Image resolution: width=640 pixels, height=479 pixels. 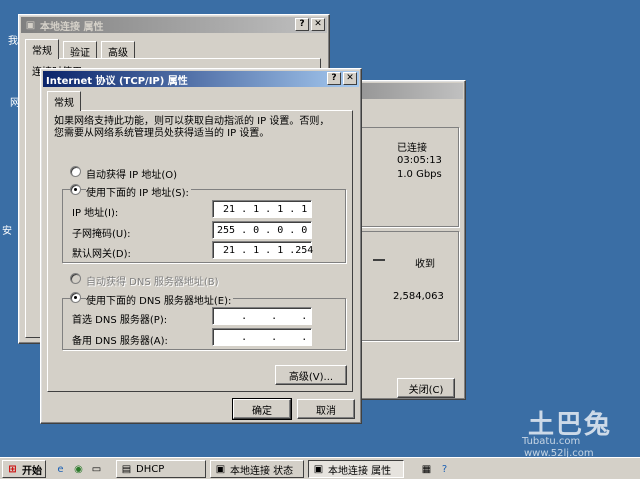 I want to click on gateway-field: 21 . 1 . 1 .254, so click(x=262, y=250).